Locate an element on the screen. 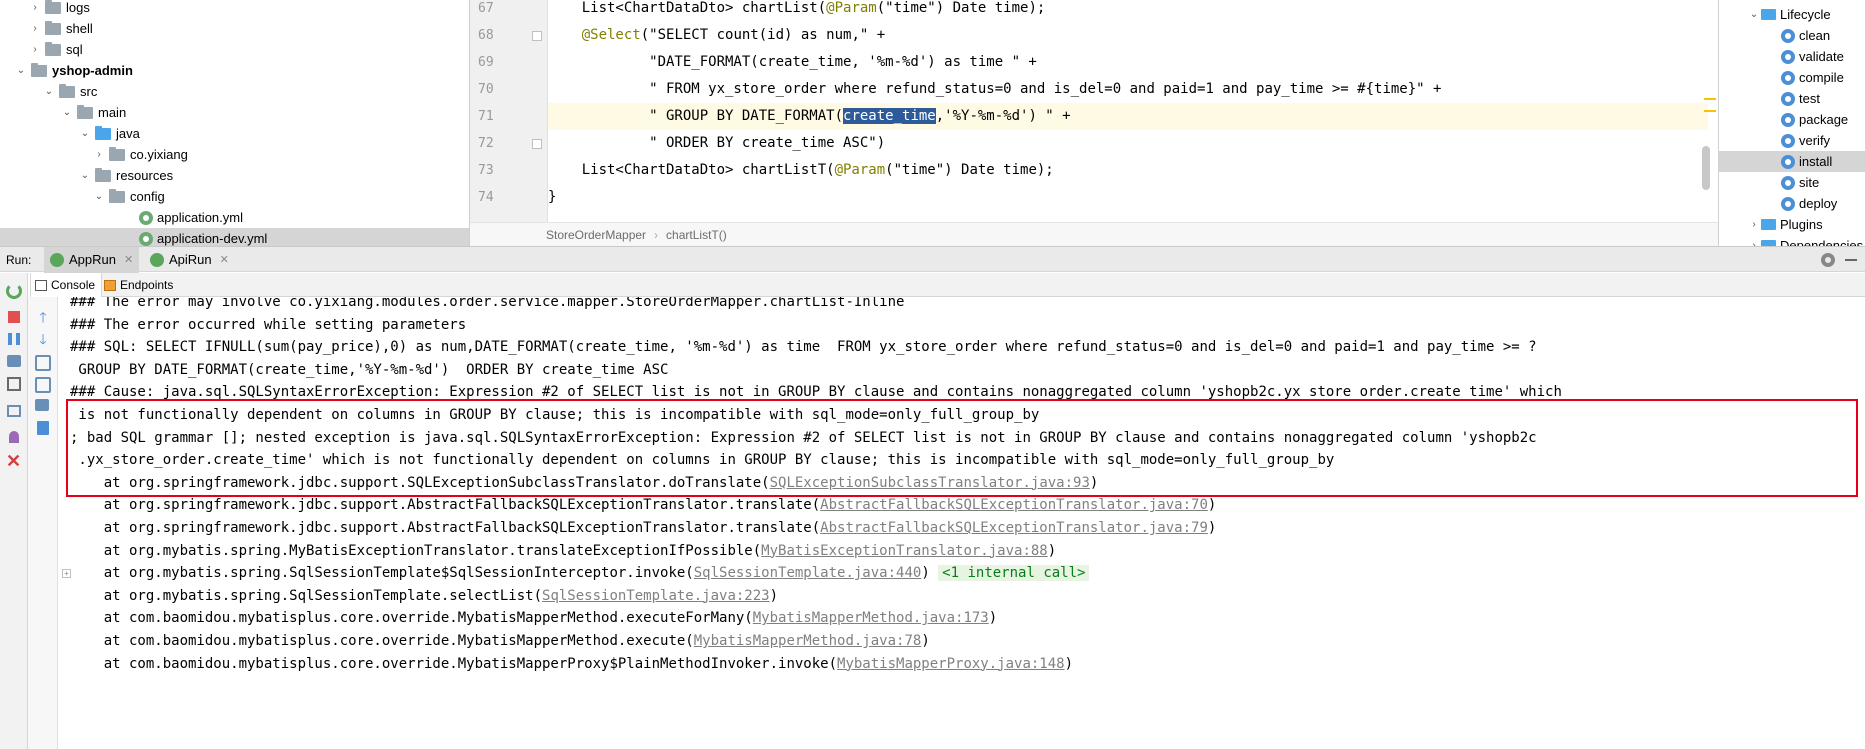  run-tab-apirun: ApiRun ✕ is located at coordinates (189, 260).